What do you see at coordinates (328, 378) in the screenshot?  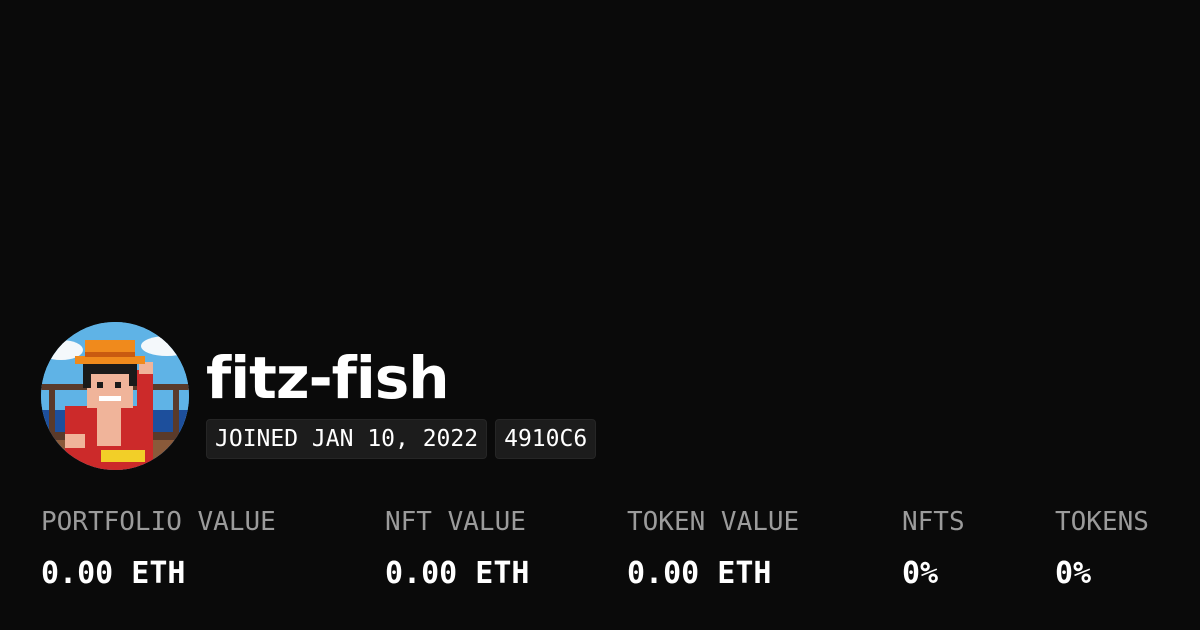 I see `username: fitz-fish` at bounding box center [328, 378].